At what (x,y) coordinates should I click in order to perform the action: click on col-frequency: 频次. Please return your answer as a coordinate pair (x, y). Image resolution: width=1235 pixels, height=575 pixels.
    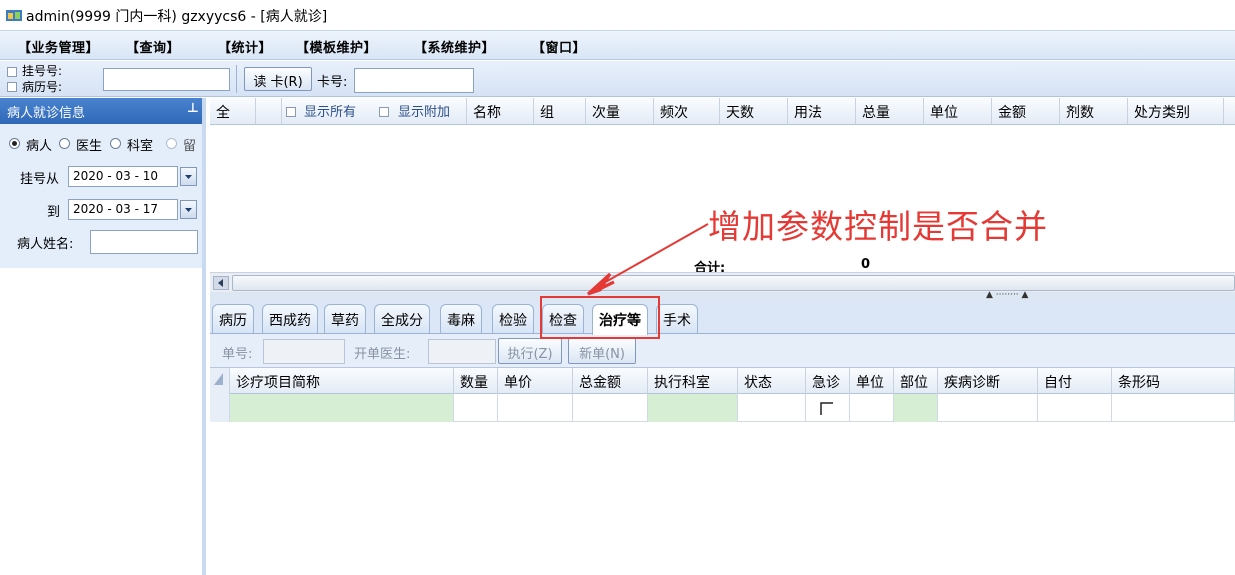
    Looking at the image, I should click on (687, 111).